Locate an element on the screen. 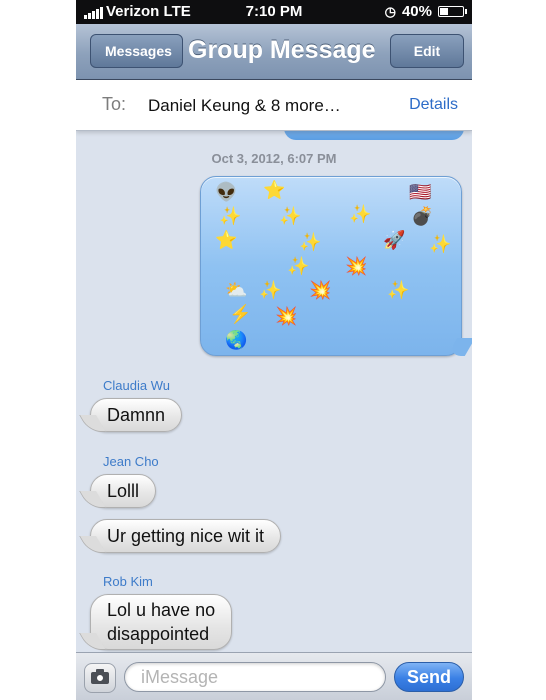  incoming-message-bubble: Lol u have no disappointed is located at coordinates (161, 622).